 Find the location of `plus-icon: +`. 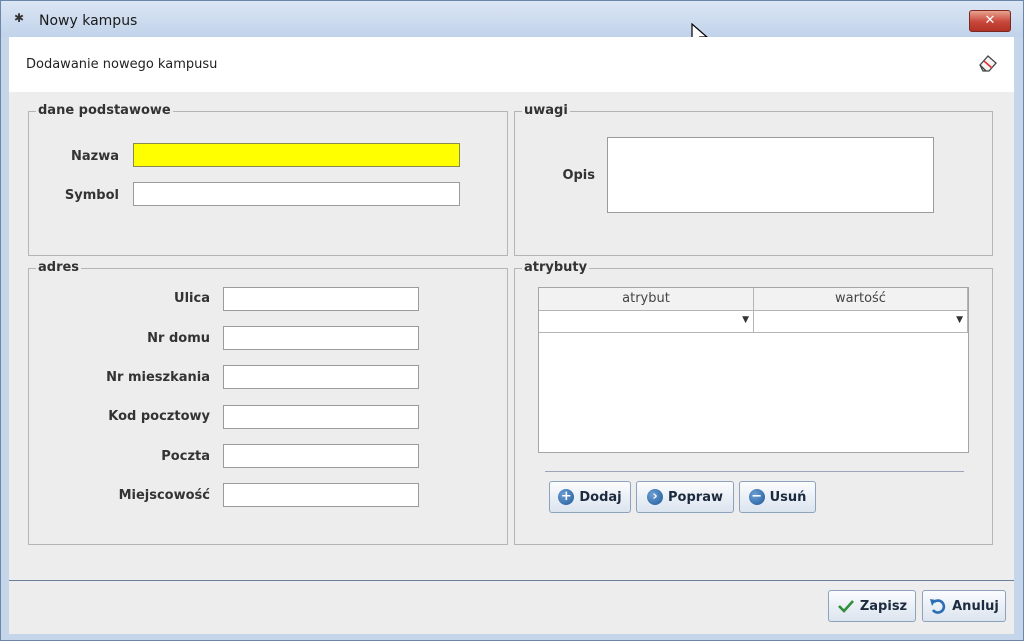

plus-icon: + is located at coordinates (566, 497).